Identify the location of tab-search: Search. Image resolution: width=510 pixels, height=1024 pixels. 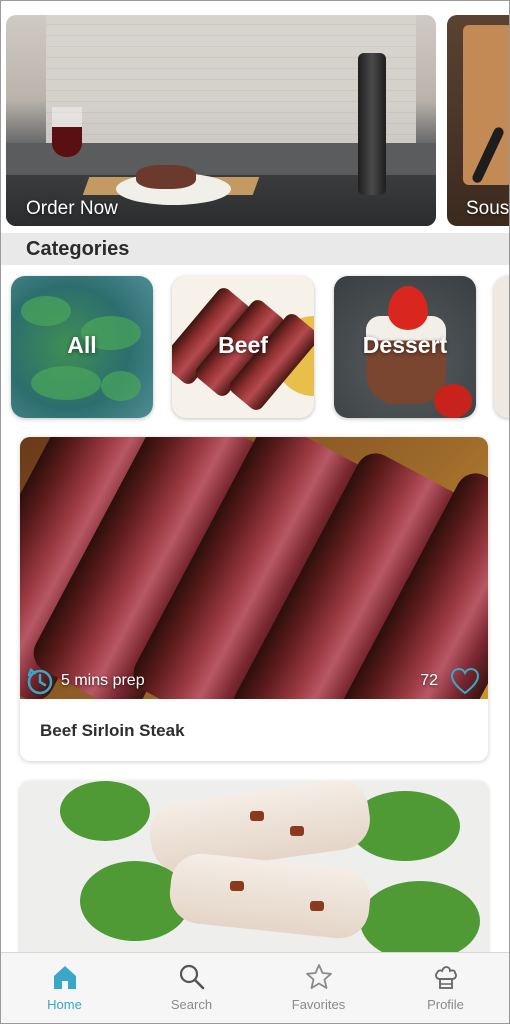
(191, 988).